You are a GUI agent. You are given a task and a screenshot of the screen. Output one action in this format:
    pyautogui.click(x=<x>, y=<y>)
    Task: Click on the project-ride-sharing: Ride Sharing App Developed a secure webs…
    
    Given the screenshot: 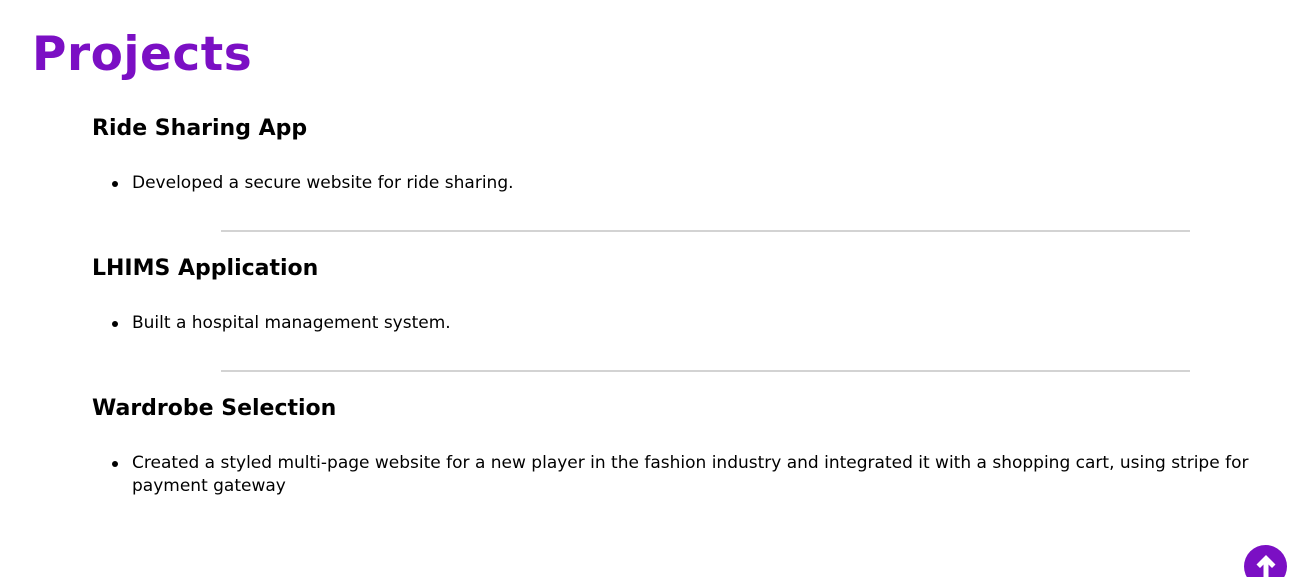 What is the action you would take?
    pyautogui.click(x=692, y=154)
    